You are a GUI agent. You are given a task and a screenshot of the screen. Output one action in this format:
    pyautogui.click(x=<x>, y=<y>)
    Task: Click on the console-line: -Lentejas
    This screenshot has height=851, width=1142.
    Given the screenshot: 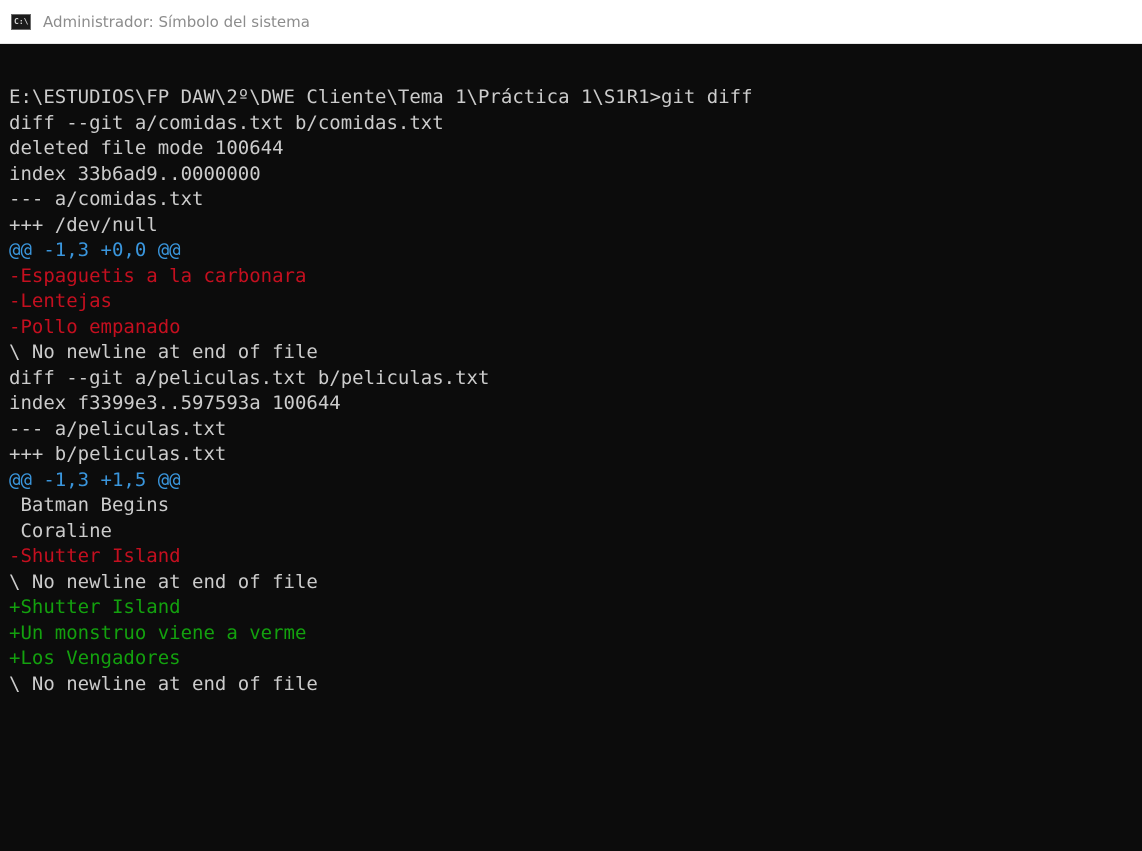 What is the action you would take?
    pyautogui.click(x=60, y=301)
    